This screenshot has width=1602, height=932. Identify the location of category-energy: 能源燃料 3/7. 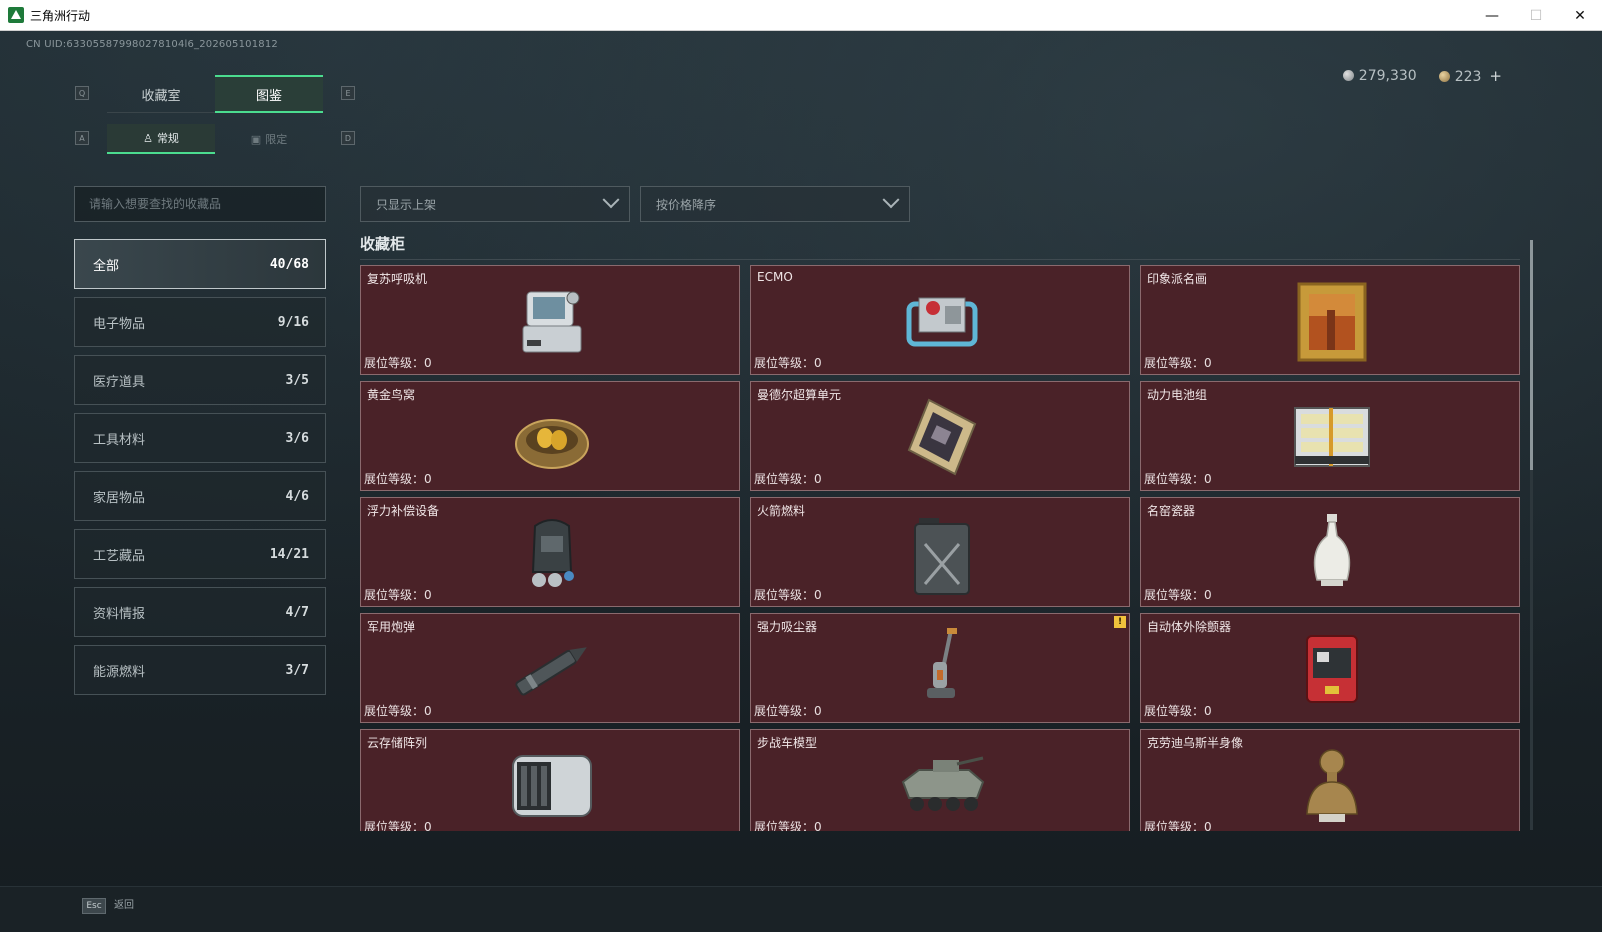
(200, 670).